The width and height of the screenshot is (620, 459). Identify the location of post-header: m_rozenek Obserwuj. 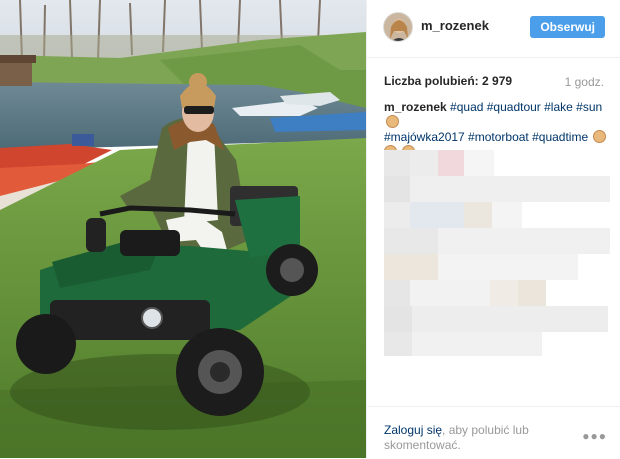
(493, 29).